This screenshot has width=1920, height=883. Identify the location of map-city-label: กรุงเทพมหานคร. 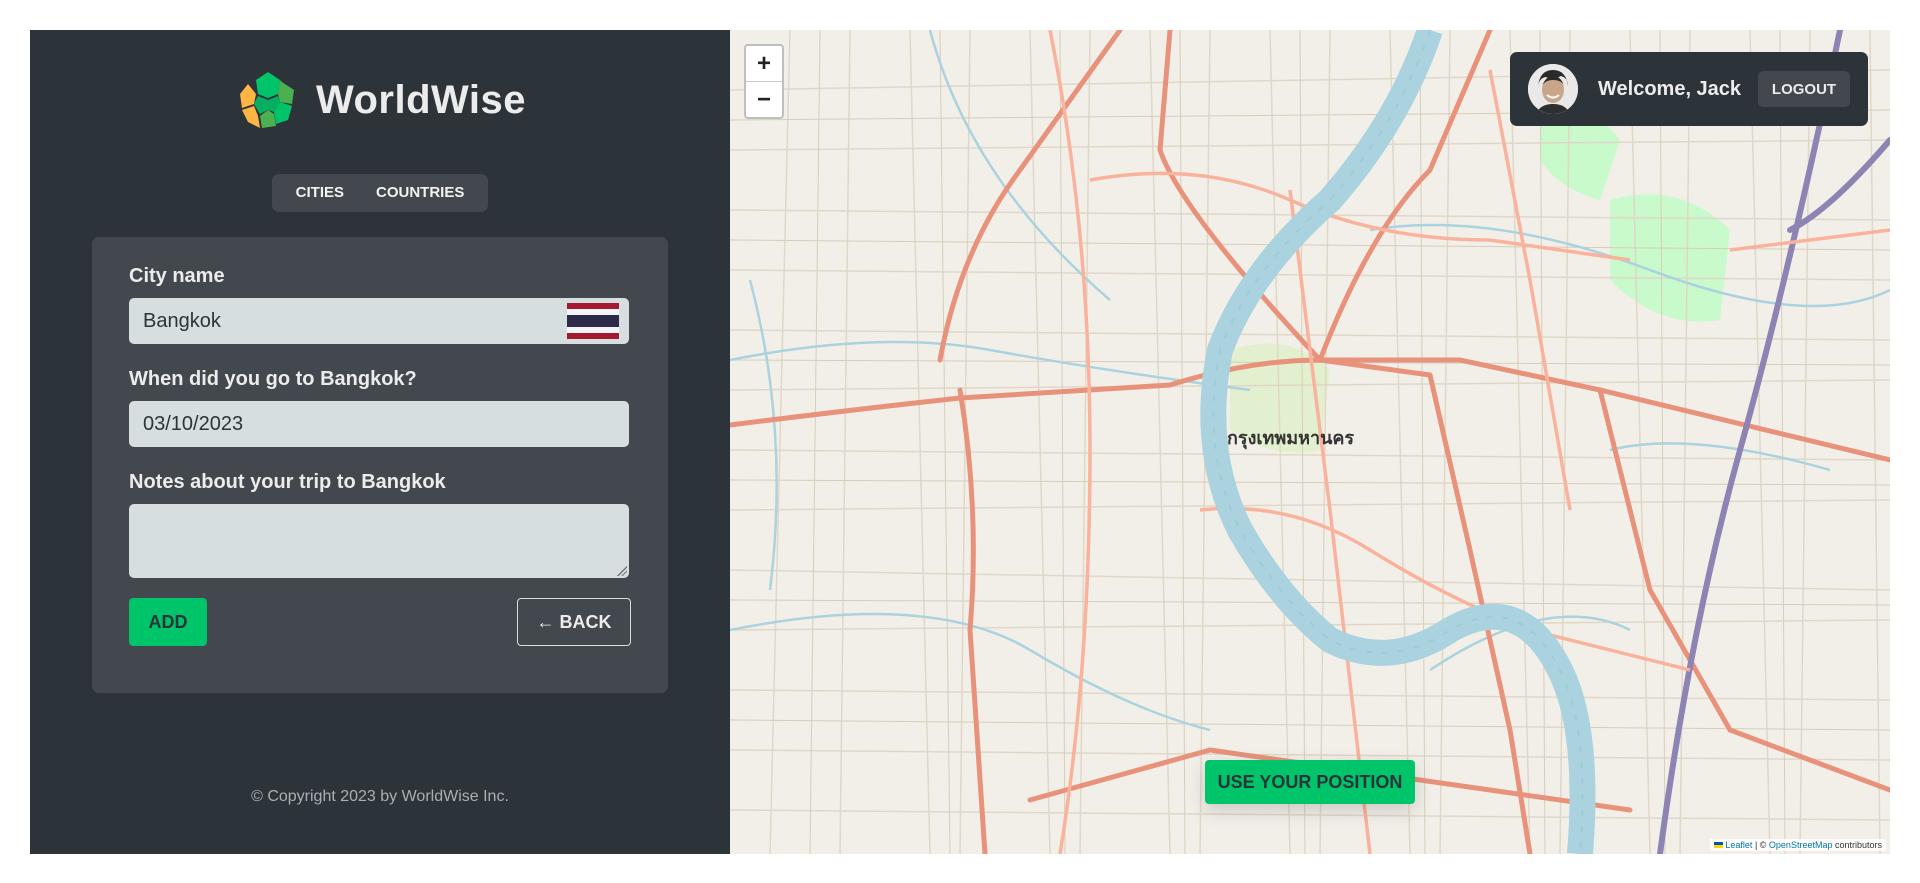
(1291, 438).